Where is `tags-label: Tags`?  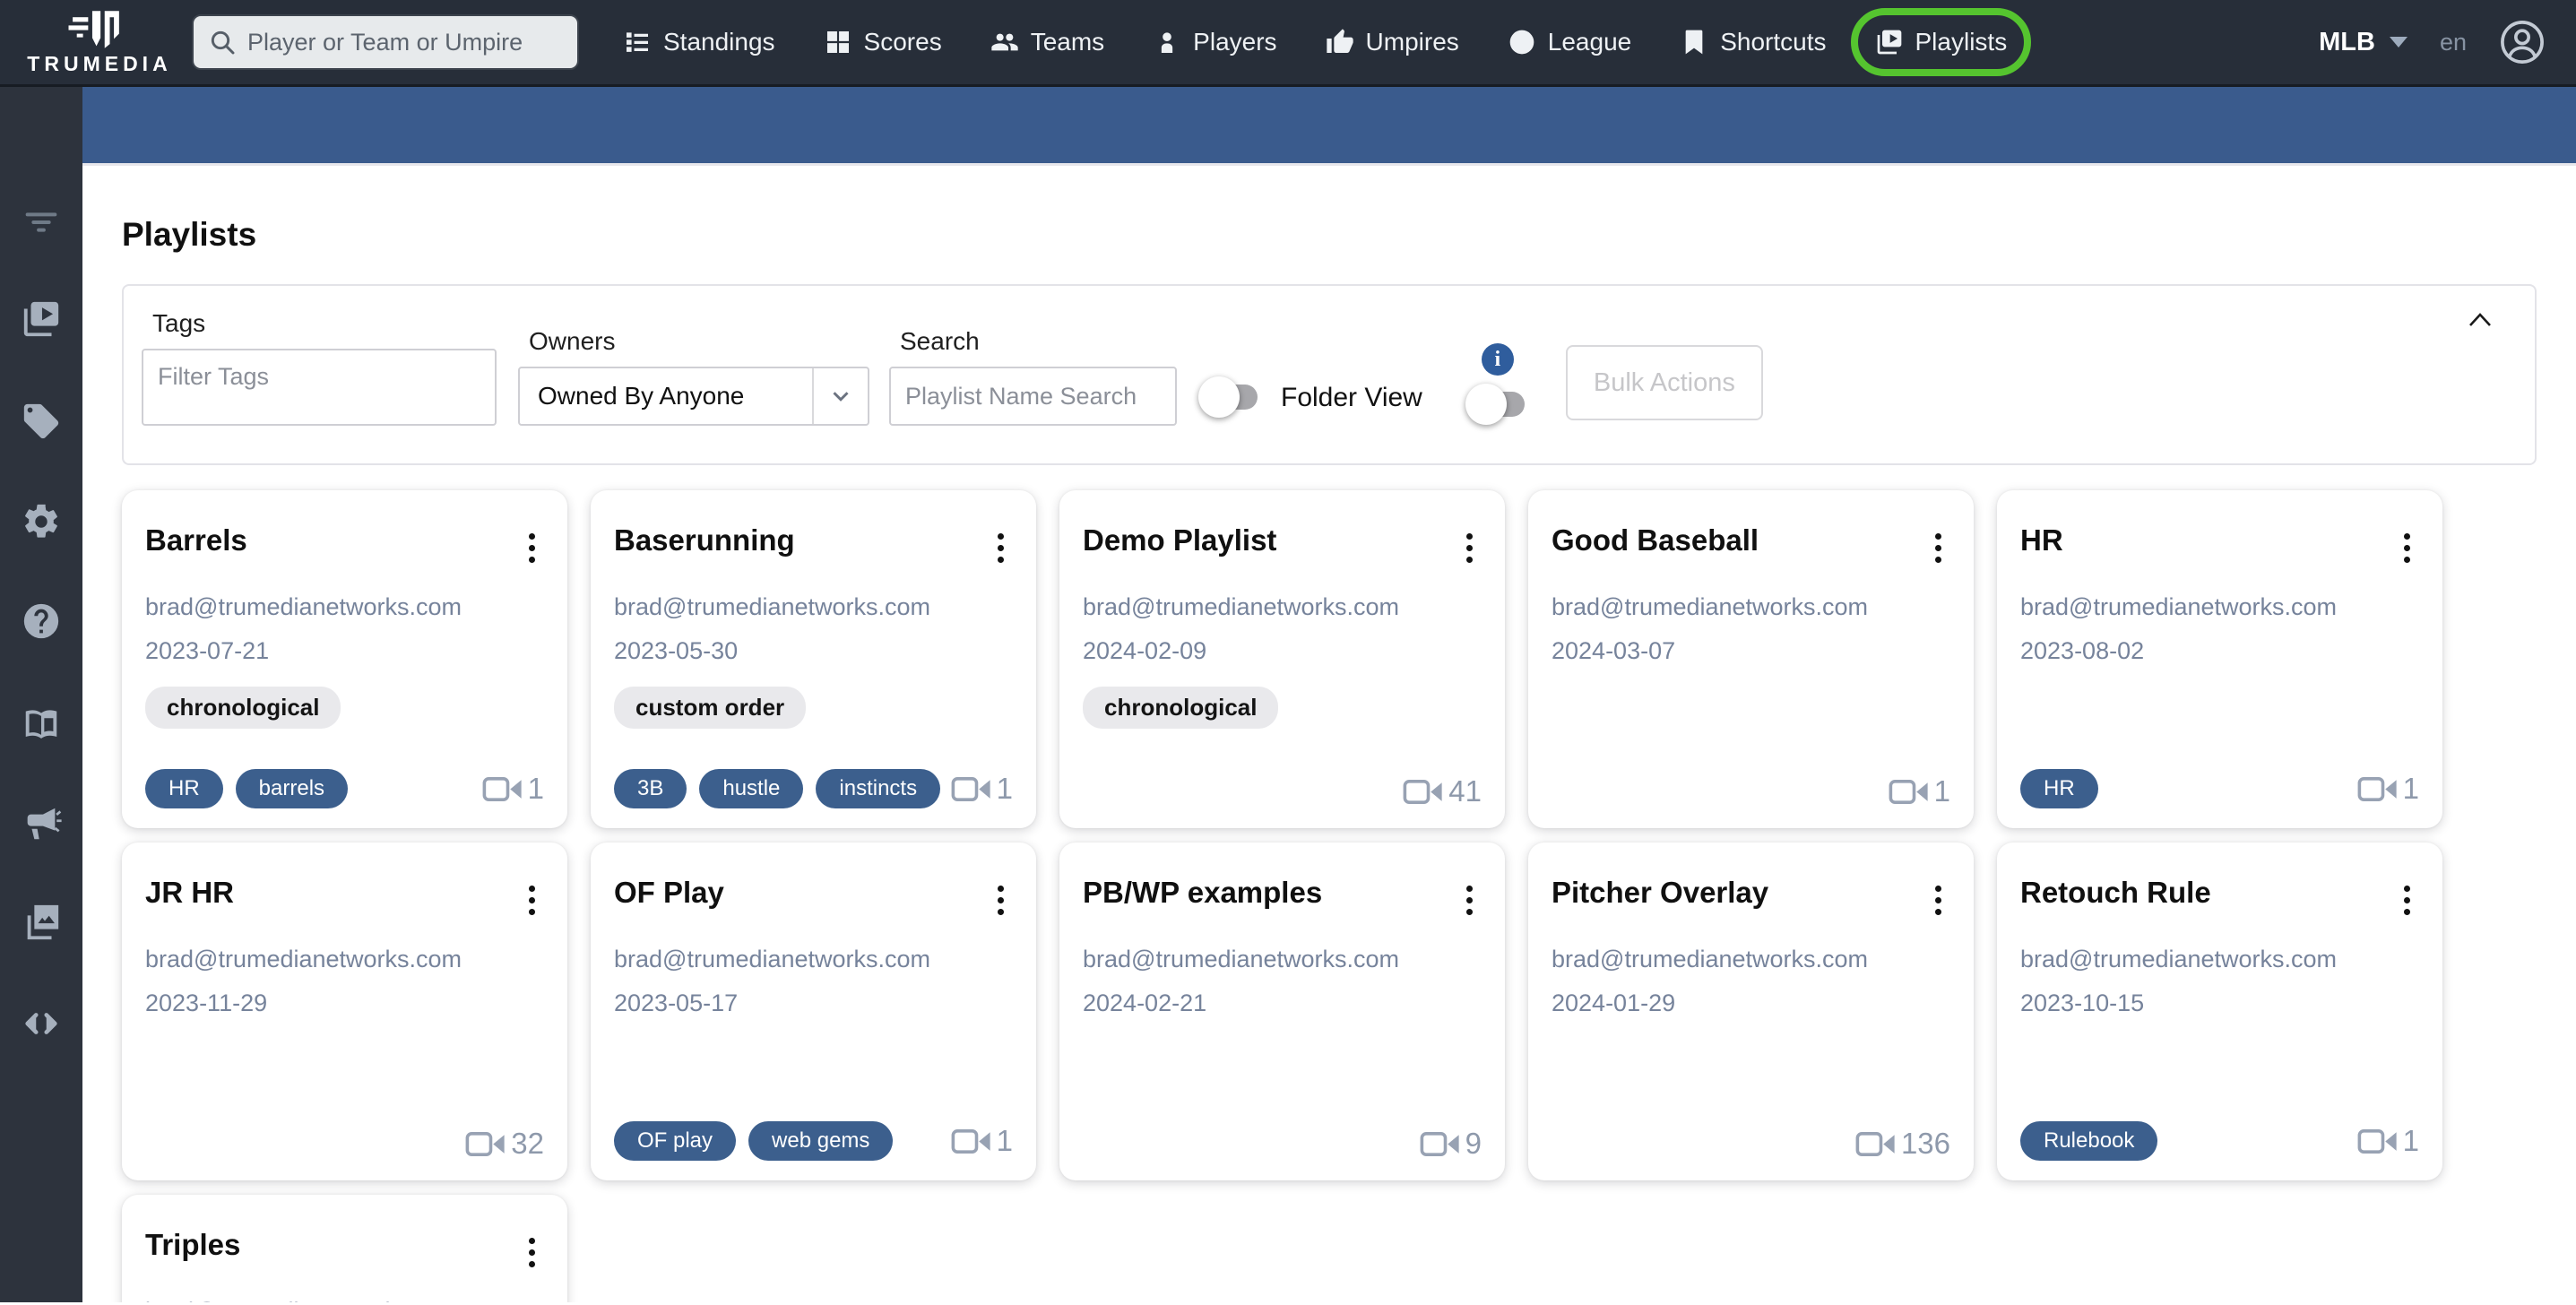 tags-label: Tags is located at coordinates (179, 323).